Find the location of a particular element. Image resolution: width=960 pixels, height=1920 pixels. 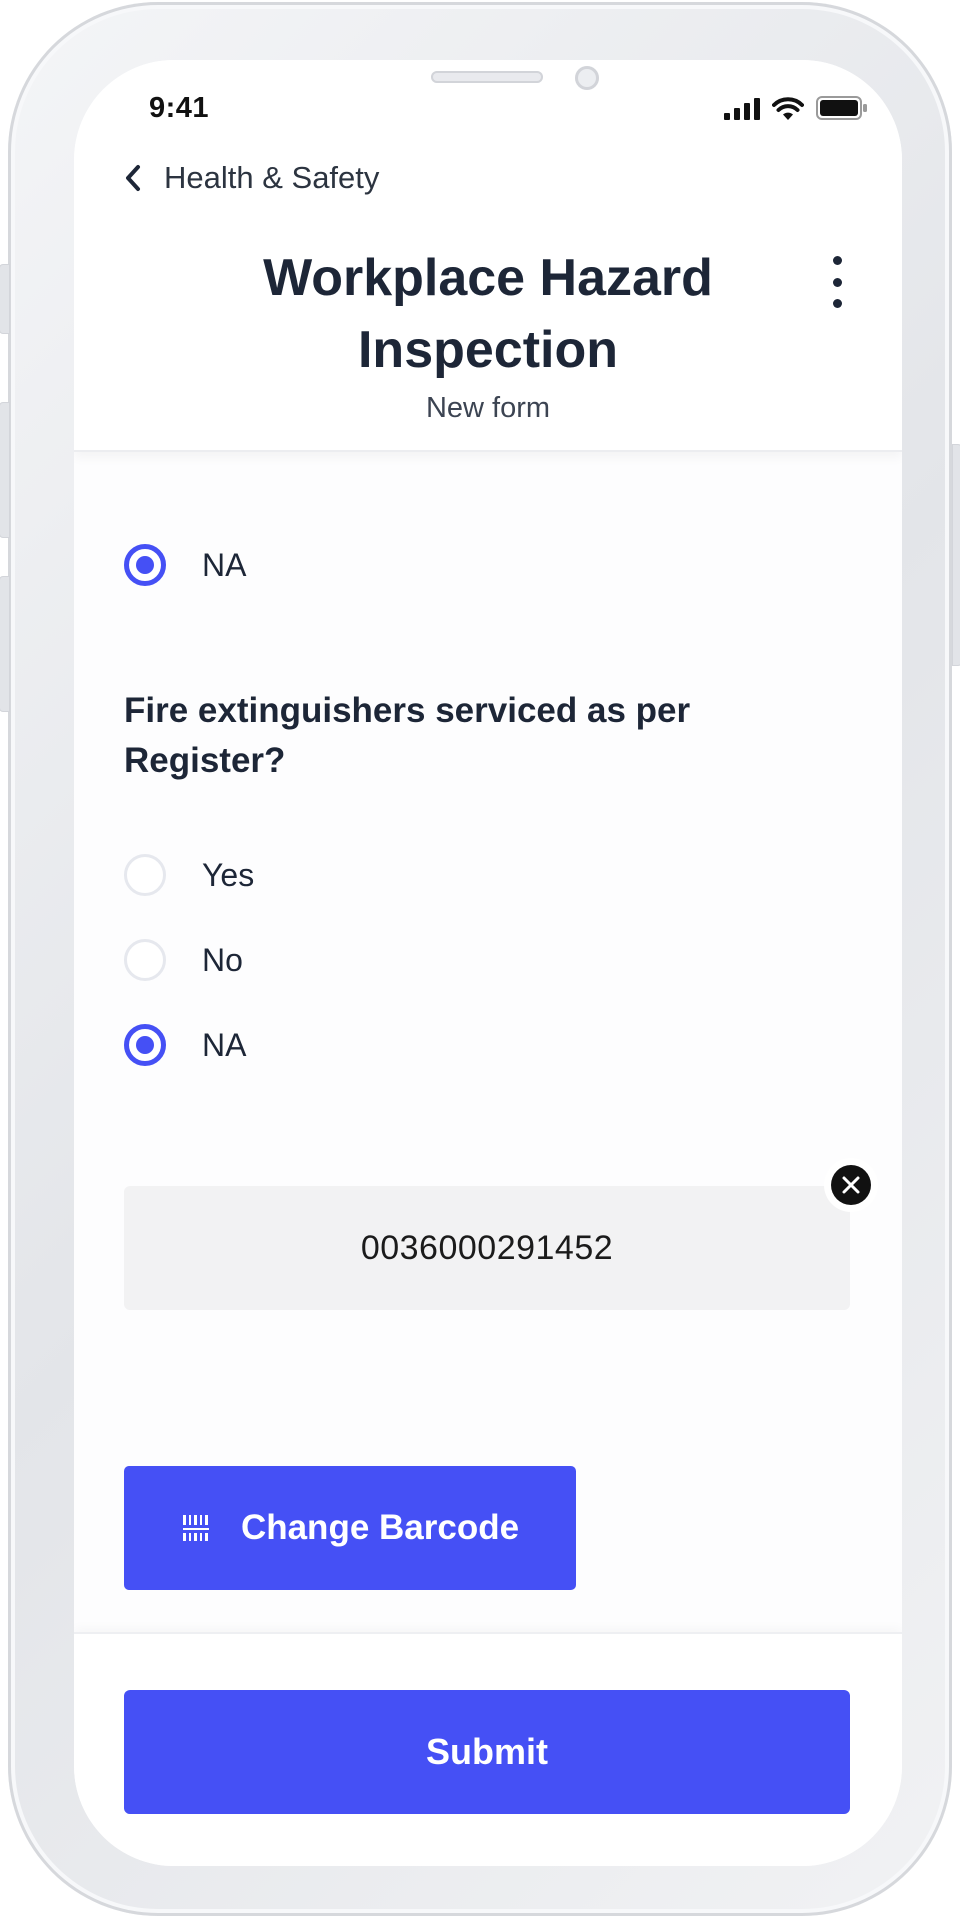

page-subtitle: New form is located at coordinates (488, 408).